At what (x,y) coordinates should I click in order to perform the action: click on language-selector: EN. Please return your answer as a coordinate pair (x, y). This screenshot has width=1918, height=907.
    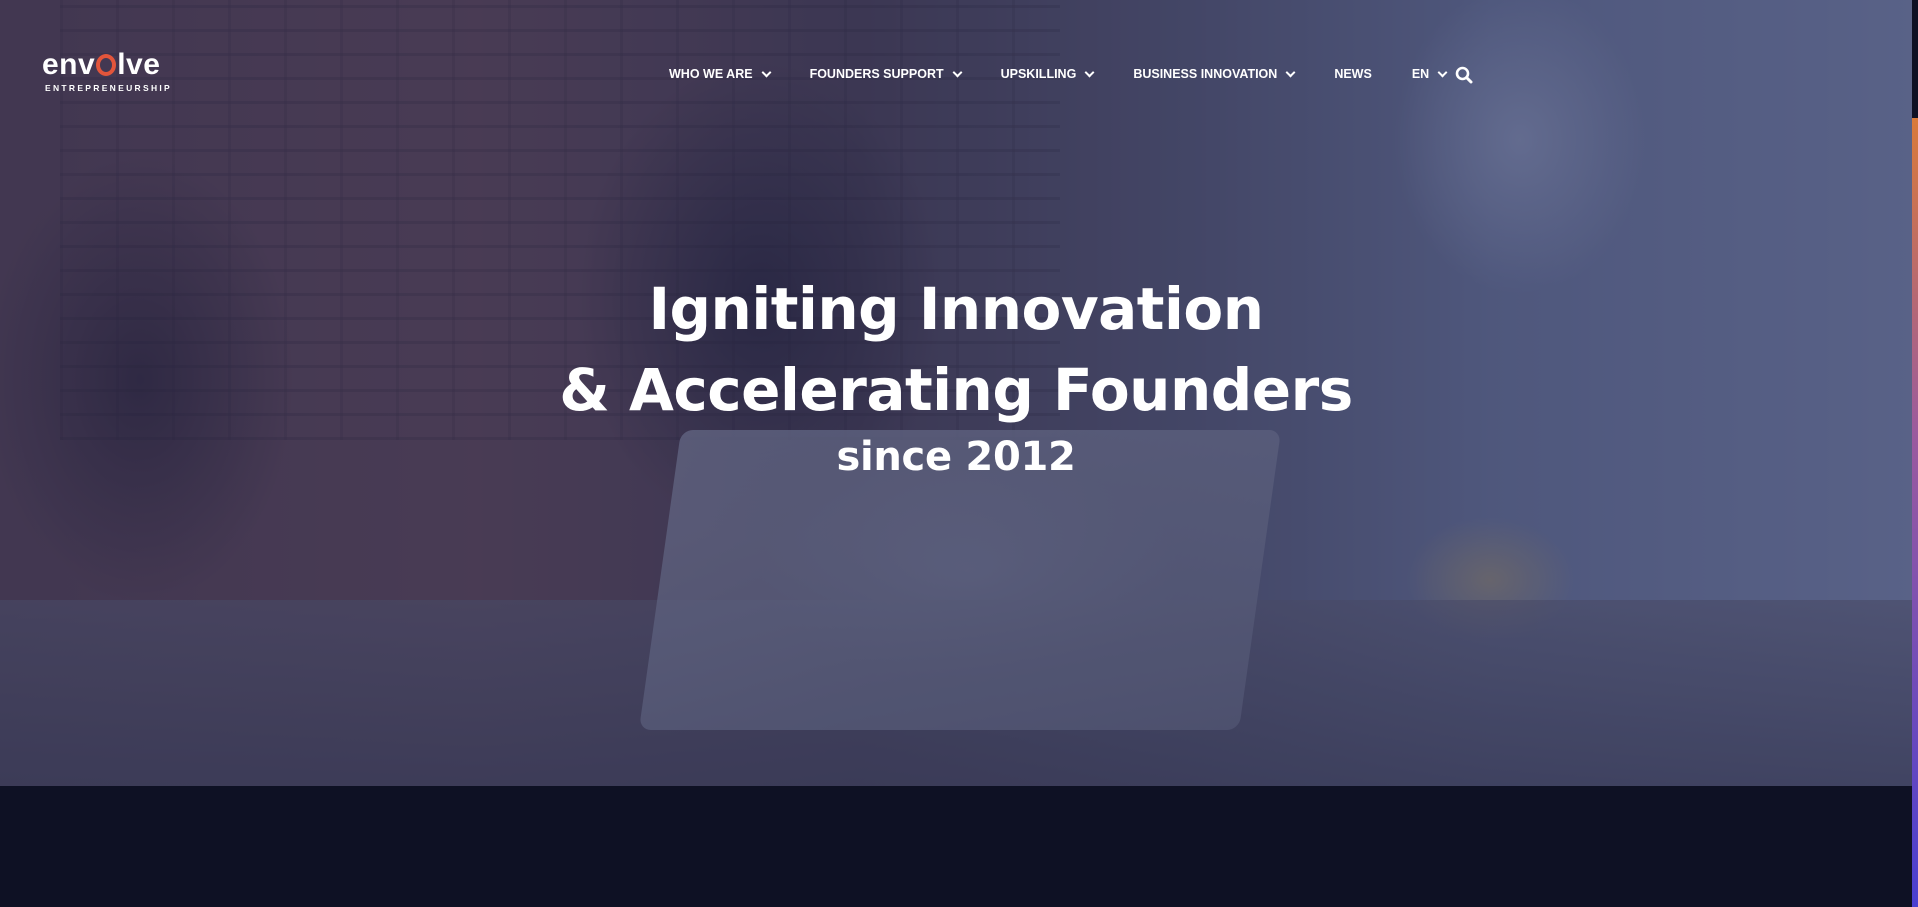
    Looking at the image, I should click on (1429, 74).